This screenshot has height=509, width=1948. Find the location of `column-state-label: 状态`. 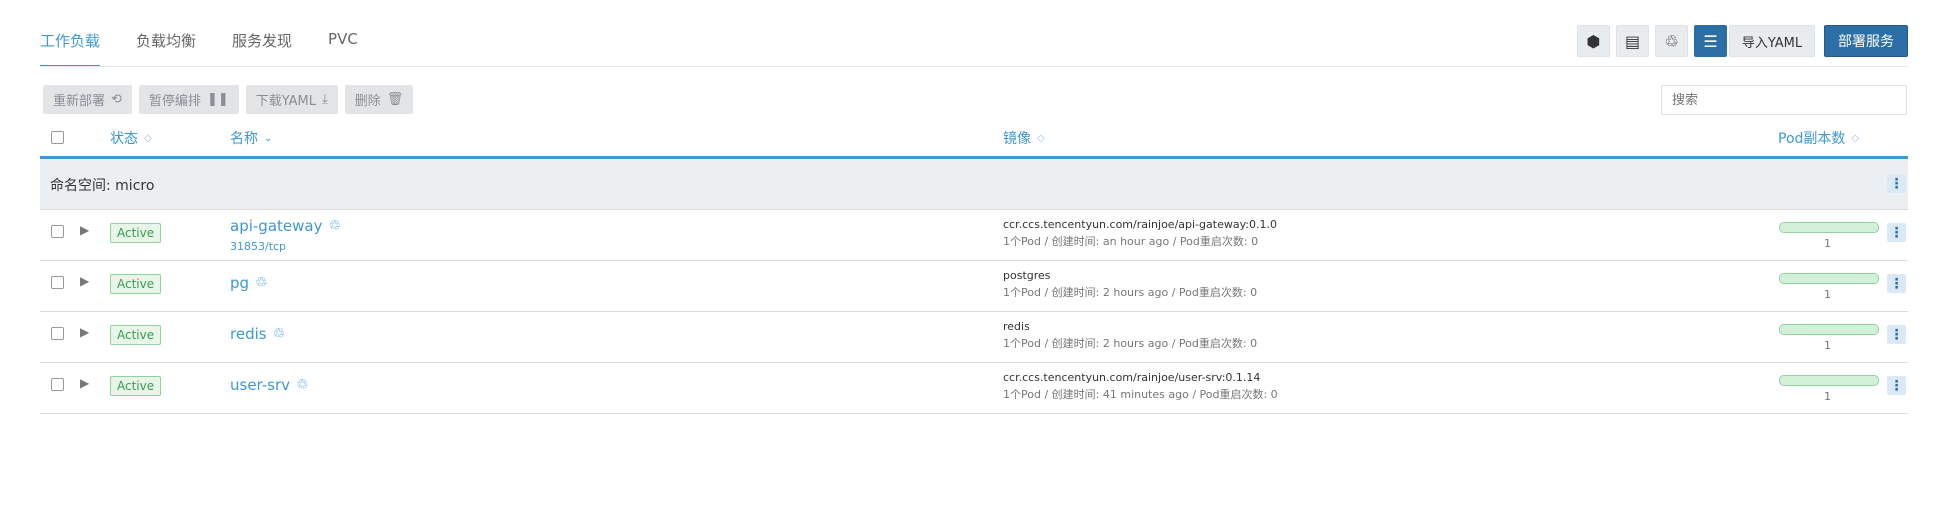

column-state-label: 状态 is located at coordinates (124, 139).